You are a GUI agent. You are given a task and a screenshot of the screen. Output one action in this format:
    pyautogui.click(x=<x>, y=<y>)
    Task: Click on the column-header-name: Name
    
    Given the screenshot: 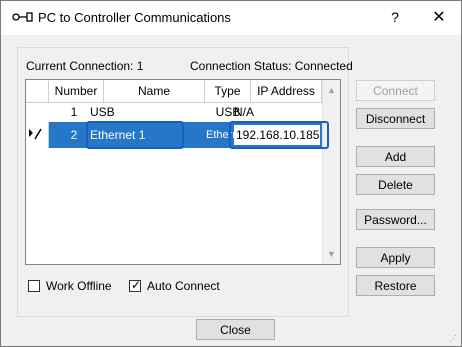 What is the action you would take?
    pyautogui.click(x=154, y=91)
    